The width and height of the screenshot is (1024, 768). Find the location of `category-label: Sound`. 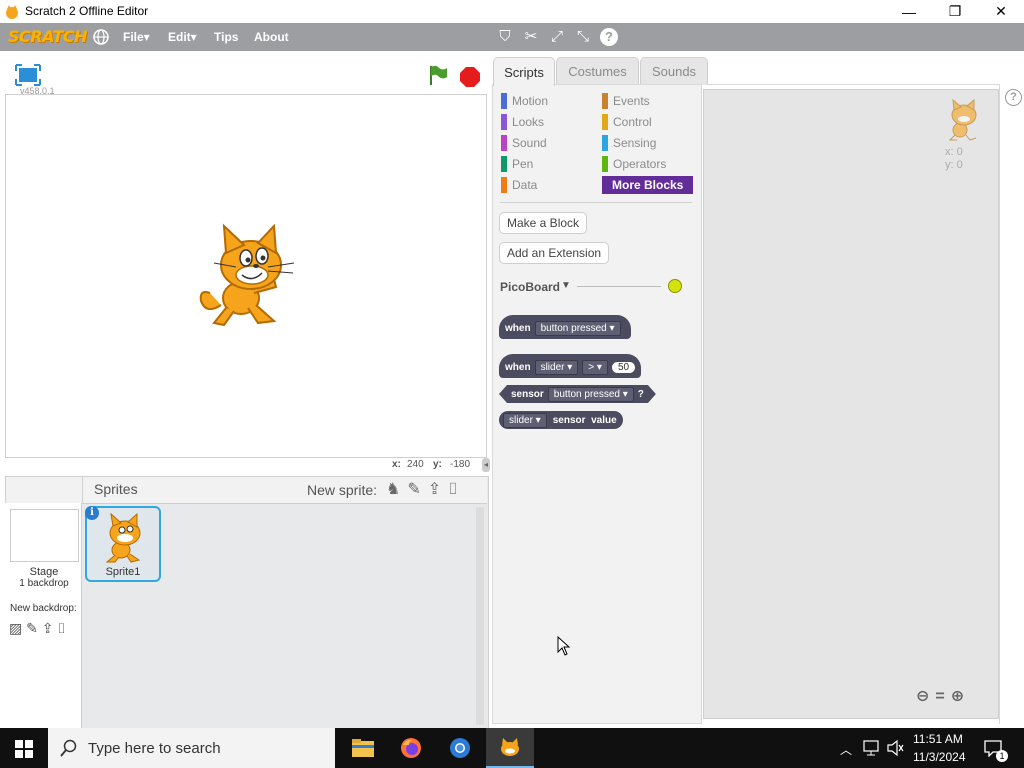

category-label: Sound is located at coordinates (529, 143).